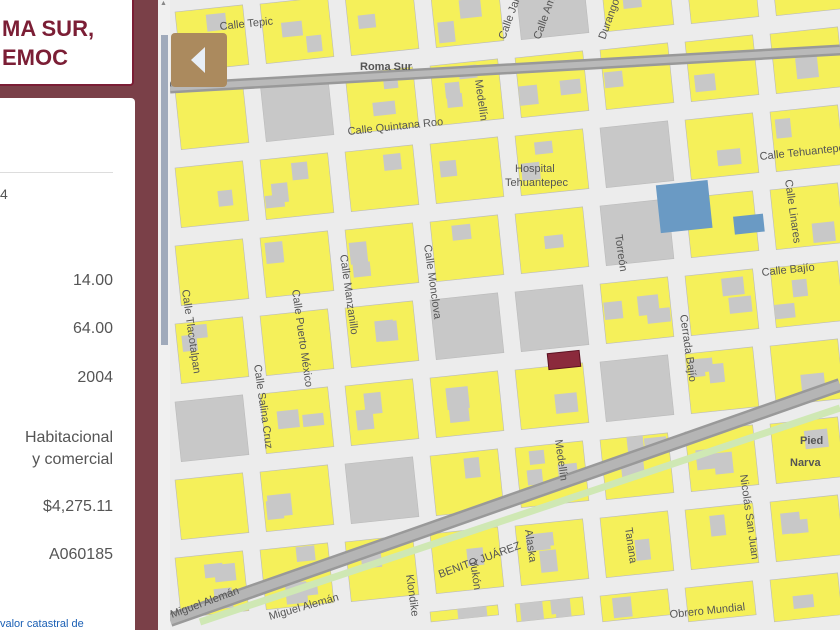  Describe the element at coordinates (35, 57) in the screenshot. I see `title-line: EMOC` at that location.